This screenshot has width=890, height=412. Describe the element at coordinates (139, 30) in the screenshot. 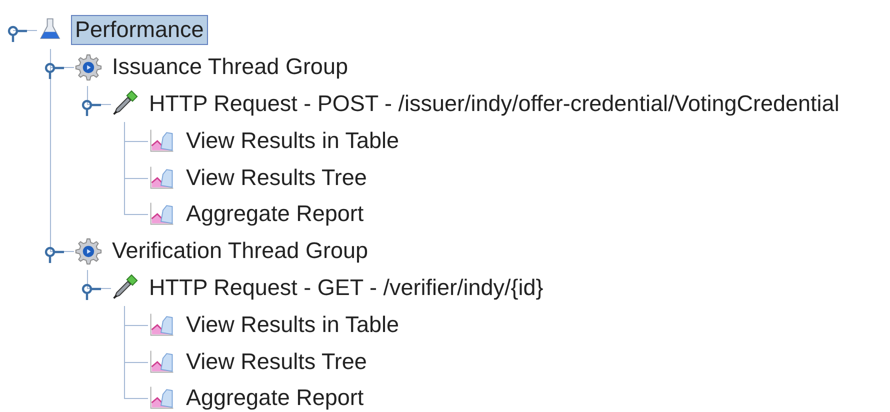

I see `tree-node-label: Performance` at that location.